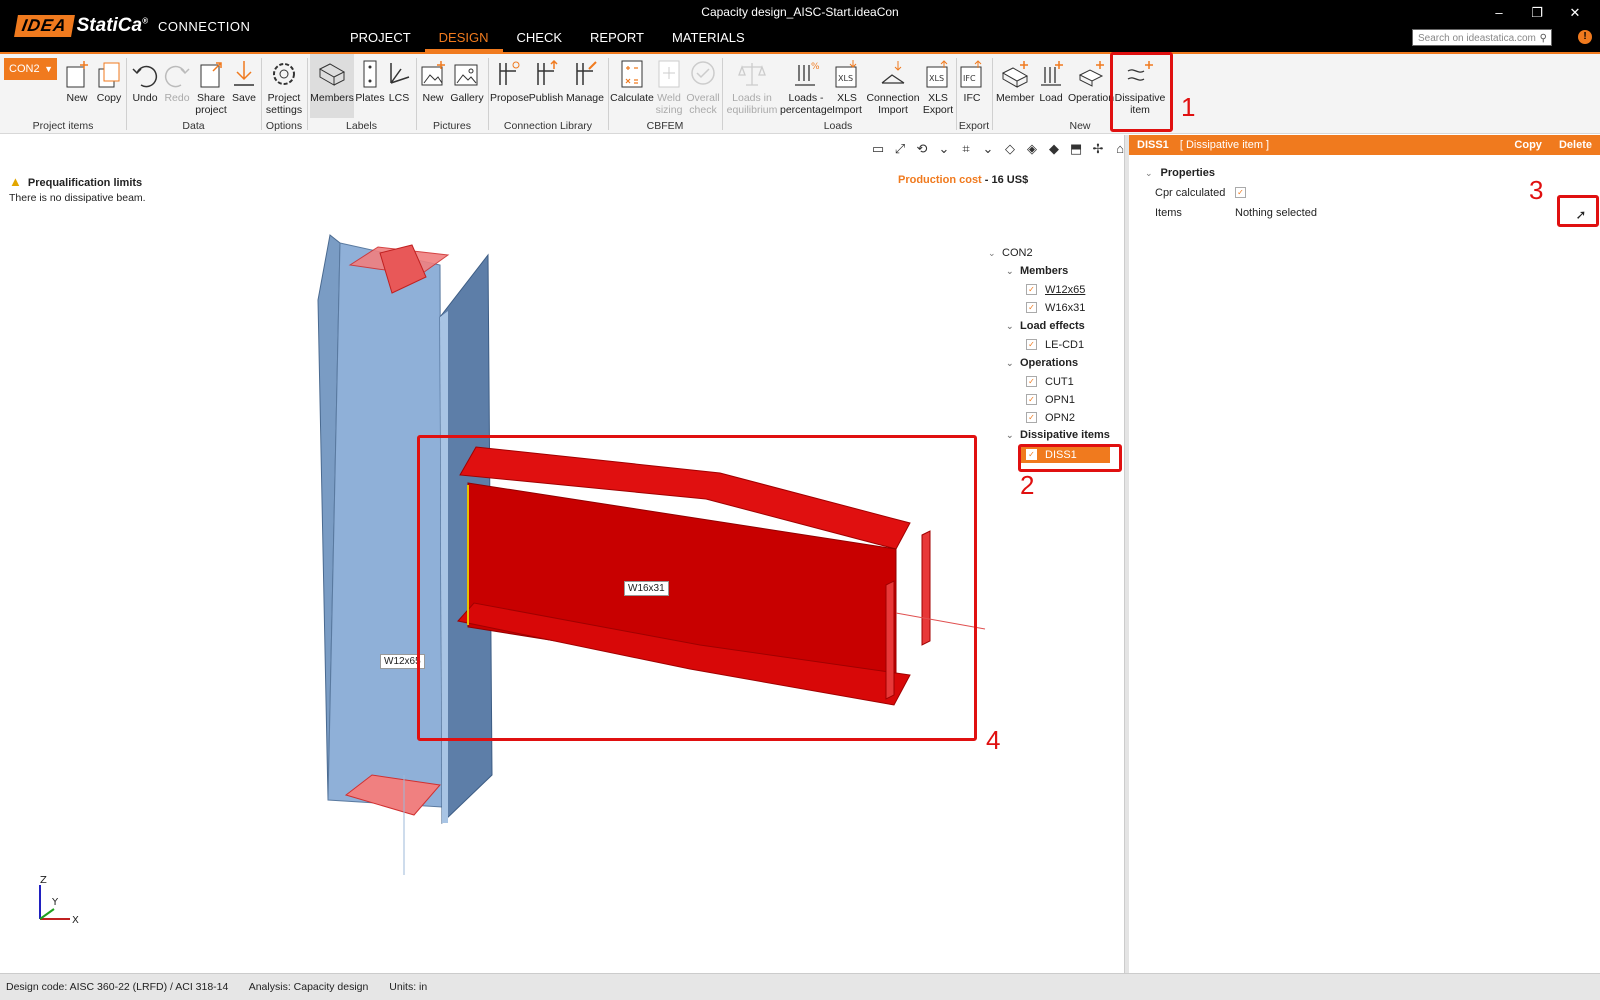 The width and height of the screenshot is (1600, 1000). What do you see at coordinates (43, 880) in the screenshot?
I see `axis-z-label: Z` at bounding box center [43, 880].